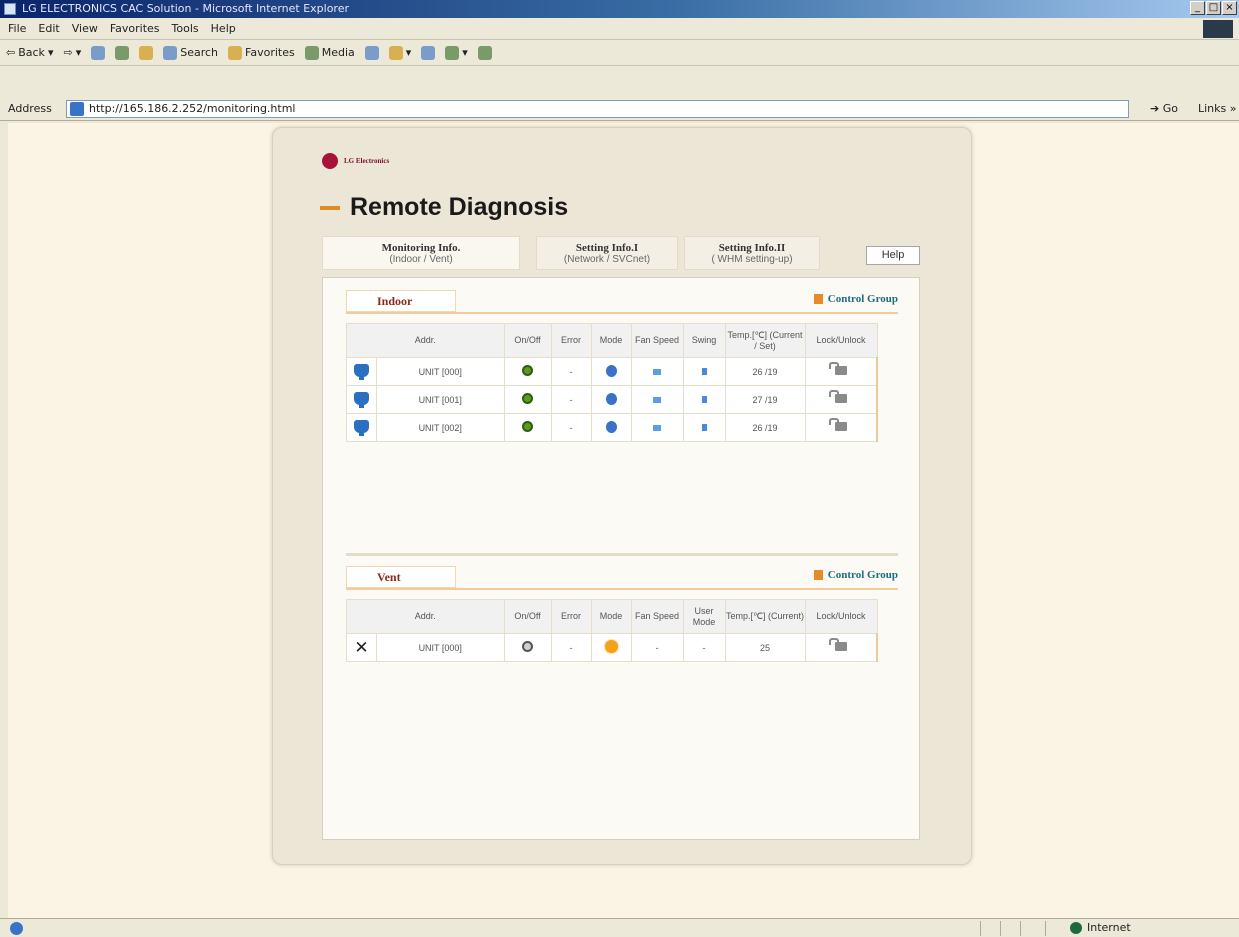 The height and width of the screenshot is (937, 1239). I want to click on col-lock: Lock/Unlock, so click(841, 616).